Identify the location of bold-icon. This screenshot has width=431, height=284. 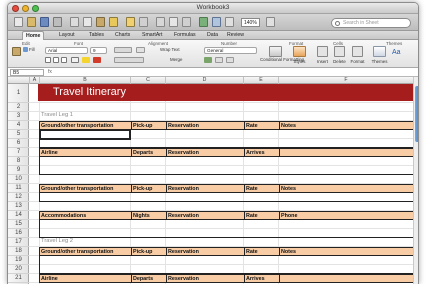
(48, 60).